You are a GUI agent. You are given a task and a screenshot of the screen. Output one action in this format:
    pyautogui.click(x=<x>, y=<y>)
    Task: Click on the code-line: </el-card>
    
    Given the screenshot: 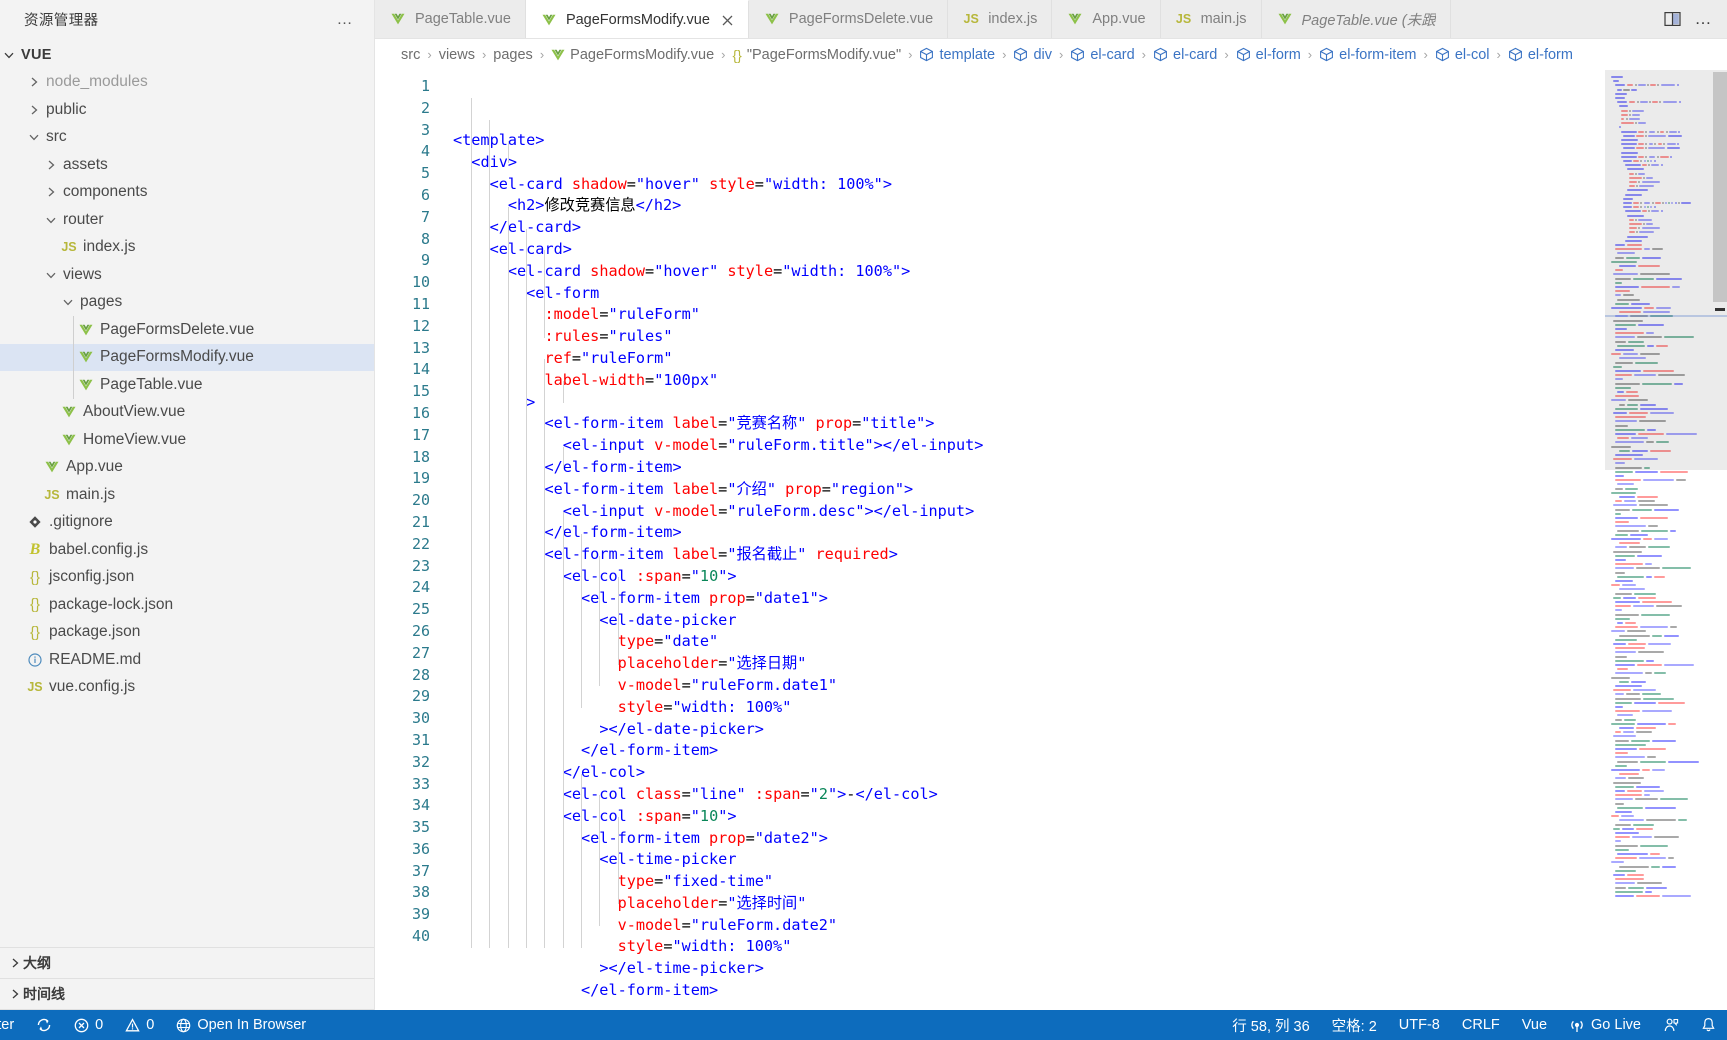 What is the action you would take?
    pyautogui.click(x=1023, y=228)
    